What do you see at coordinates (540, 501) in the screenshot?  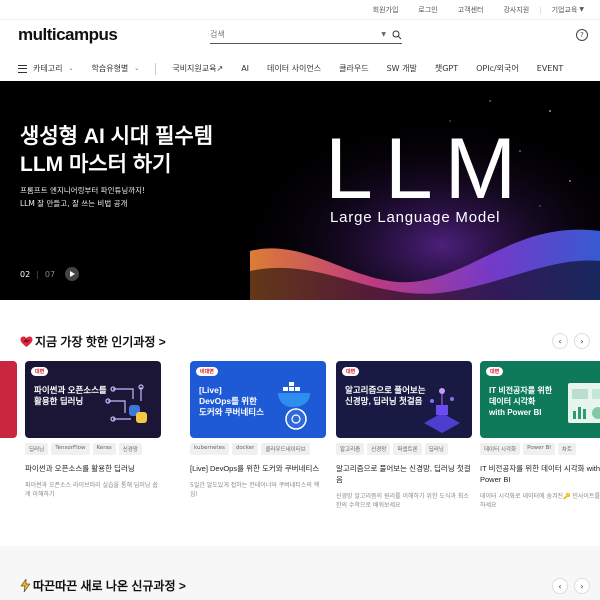 I see `course-description: 데이터 시각화로 데이터에 숨겨진🔑 인사이트를 확인하세요` at bounding box center [540, 501].